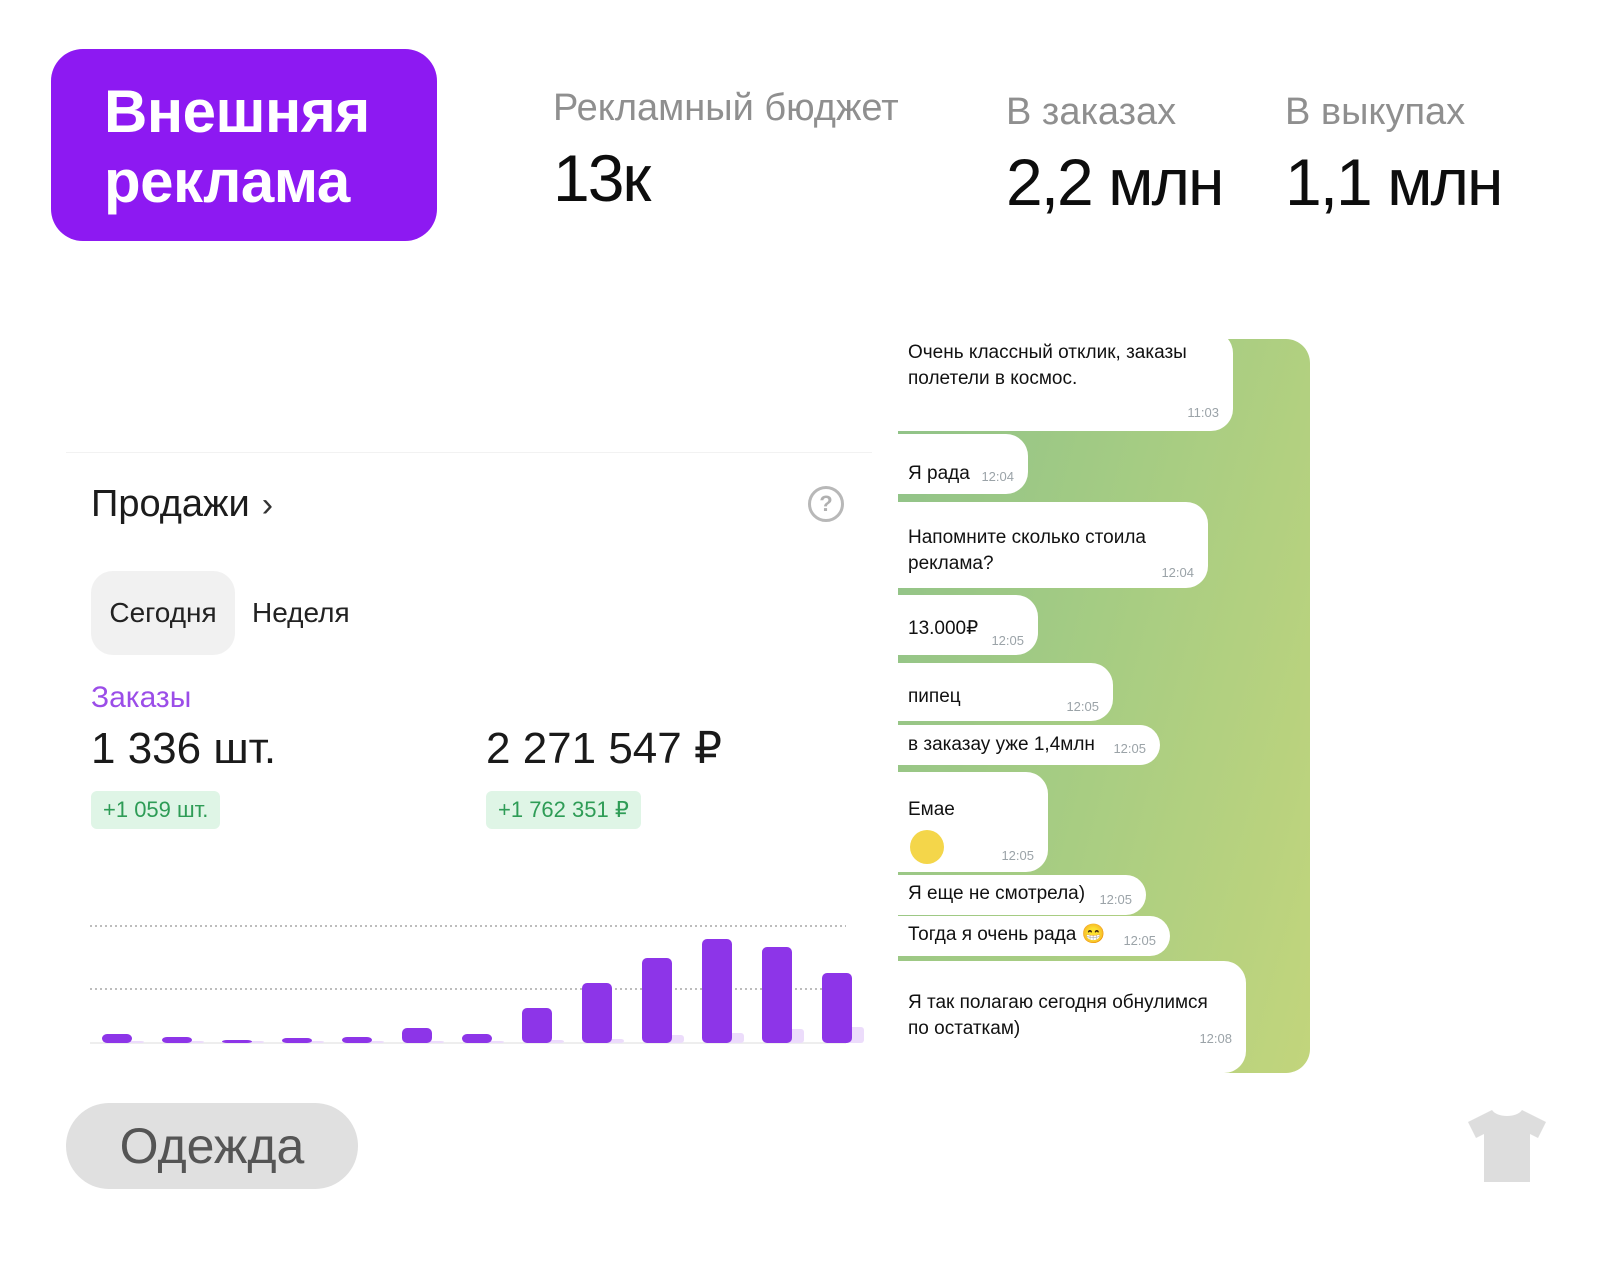  What do you see at coordinates (227, 181) in the screenshot?
I see `badge-title-line-2: реклама` at bounding box center [227, 181].